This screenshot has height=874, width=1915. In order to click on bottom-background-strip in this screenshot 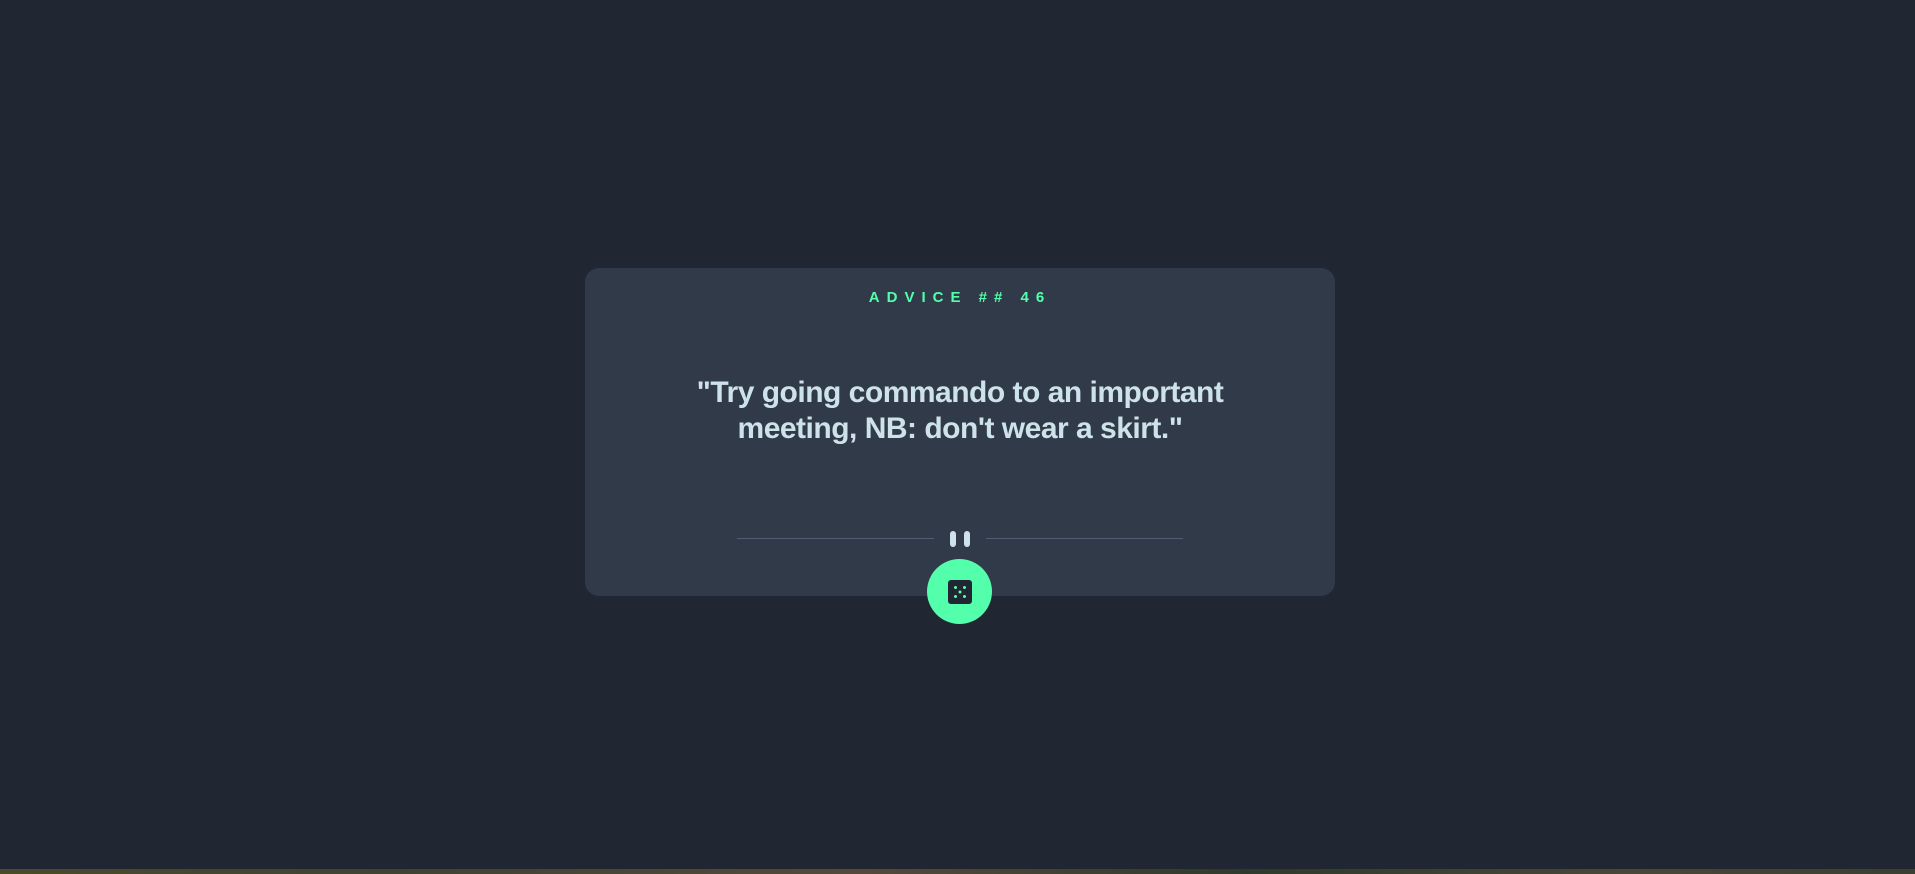, I will do `click(957, 871)`.